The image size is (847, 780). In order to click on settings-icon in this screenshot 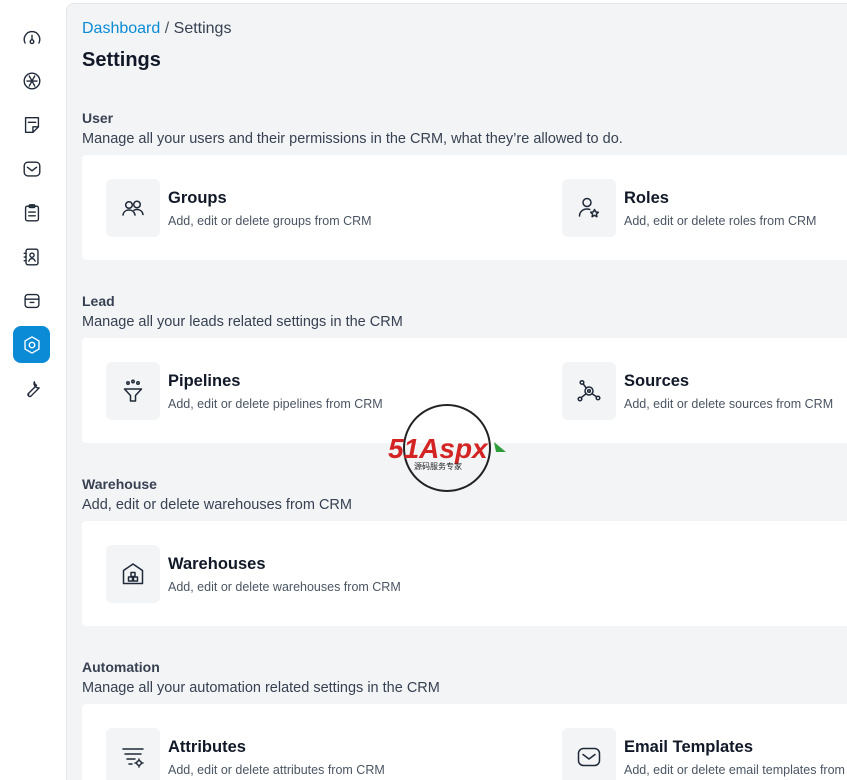, I will do `click(31, 344)`.